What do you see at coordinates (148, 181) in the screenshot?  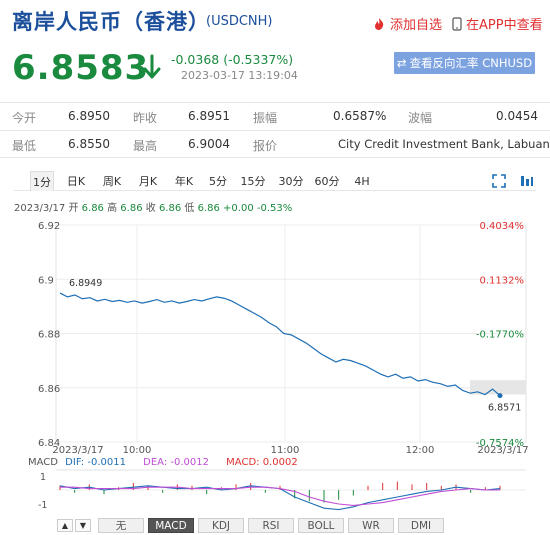 I see `tab-month-k: 月K` at bounding box center [148, 181].